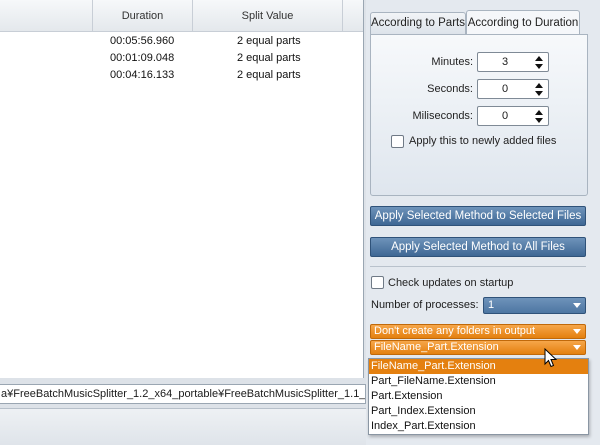 The height and width of the screenshot is (445, 600). I want to click on minutes-value: 3, so click(505, 62).